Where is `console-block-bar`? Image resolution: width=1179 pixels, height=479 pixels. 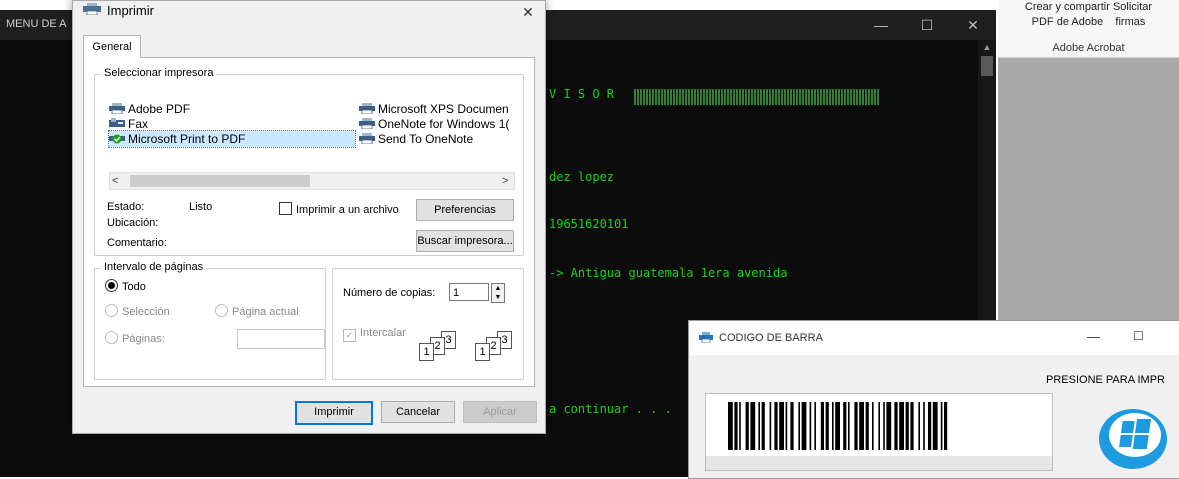 console-block-bar is located at coordinates (757, 97).